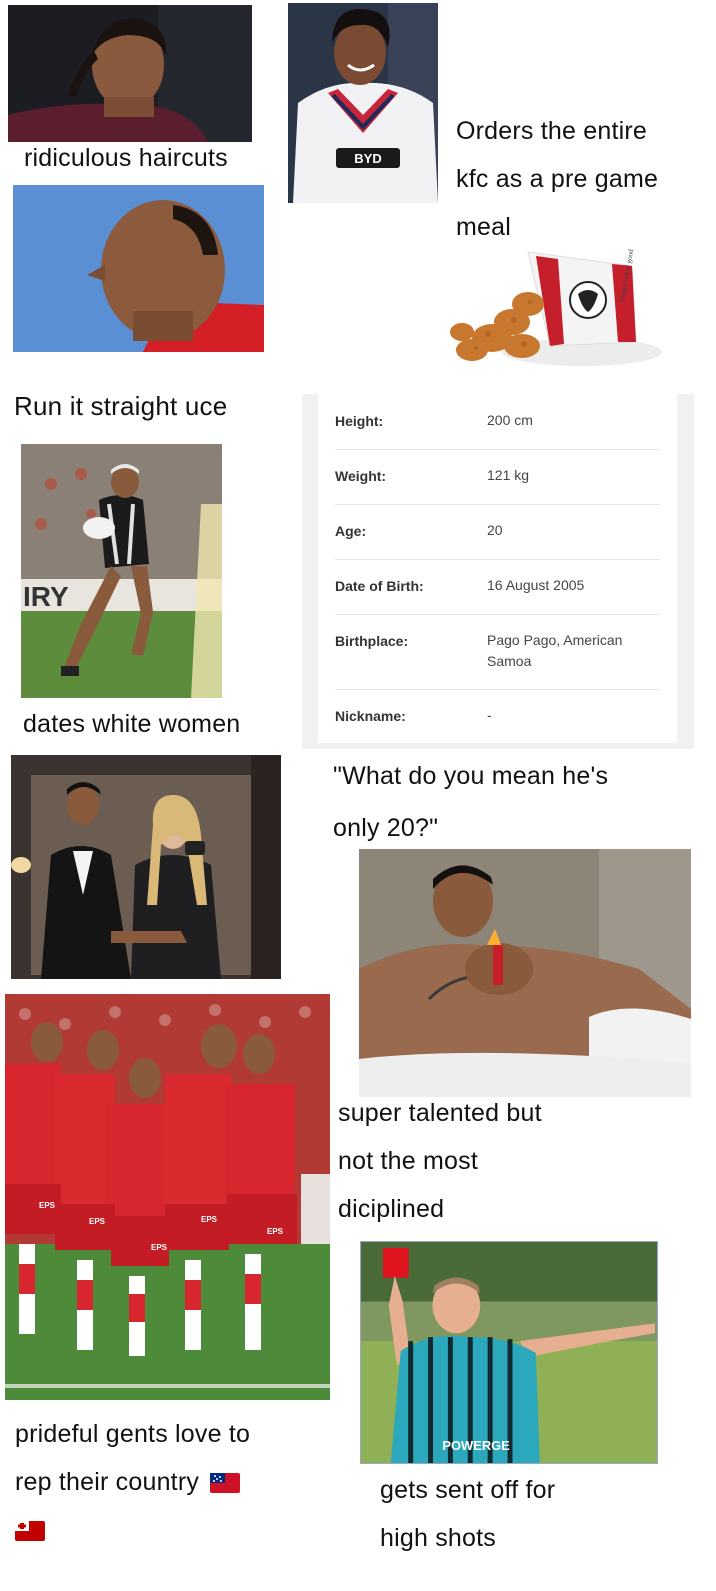 The height and width of the screenshot is (1591, 716). I want to click on svg-text: IRY, so click(46, 596).